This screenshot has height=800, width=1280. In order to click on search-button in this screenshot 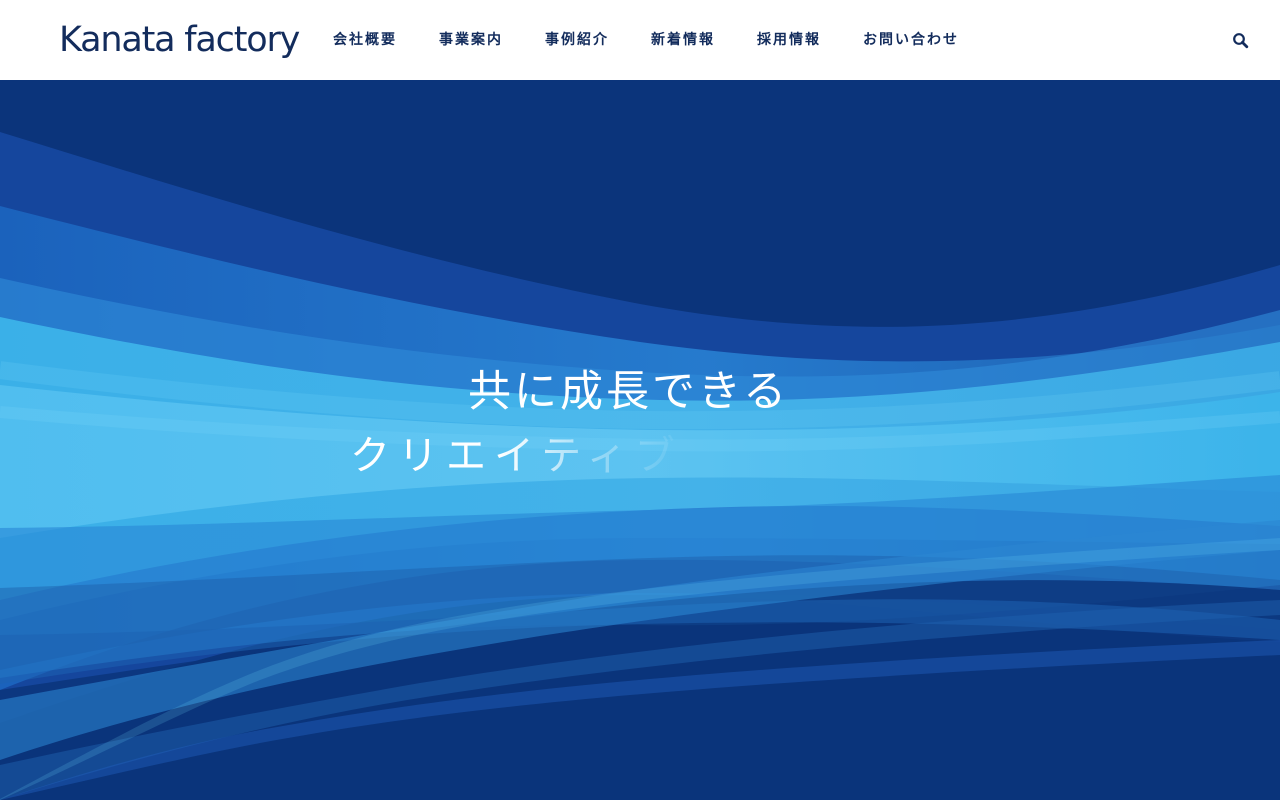, I will do `click(1241, 41)`.